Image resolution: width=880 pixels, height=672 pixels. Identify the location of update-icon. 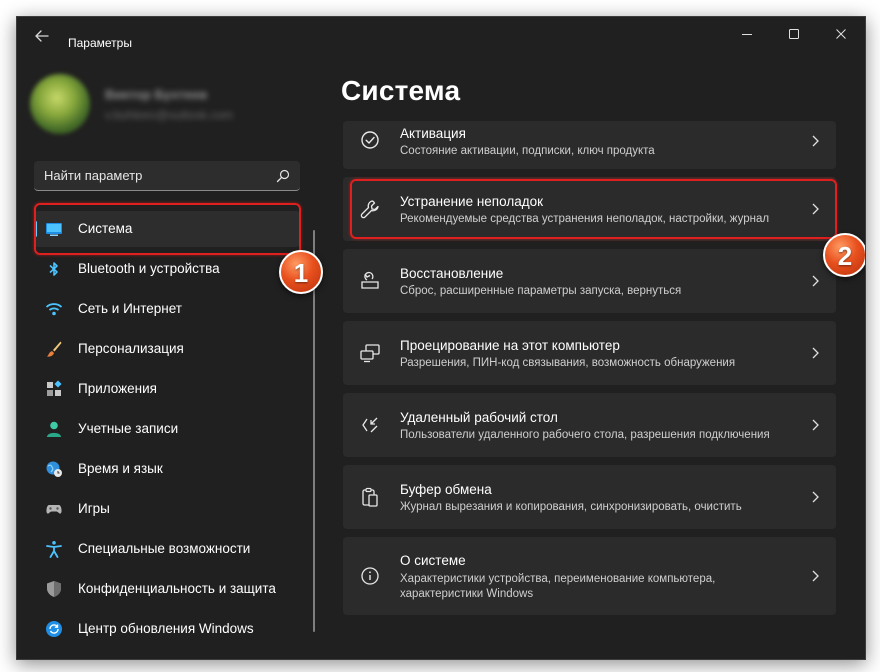
(54, 629).